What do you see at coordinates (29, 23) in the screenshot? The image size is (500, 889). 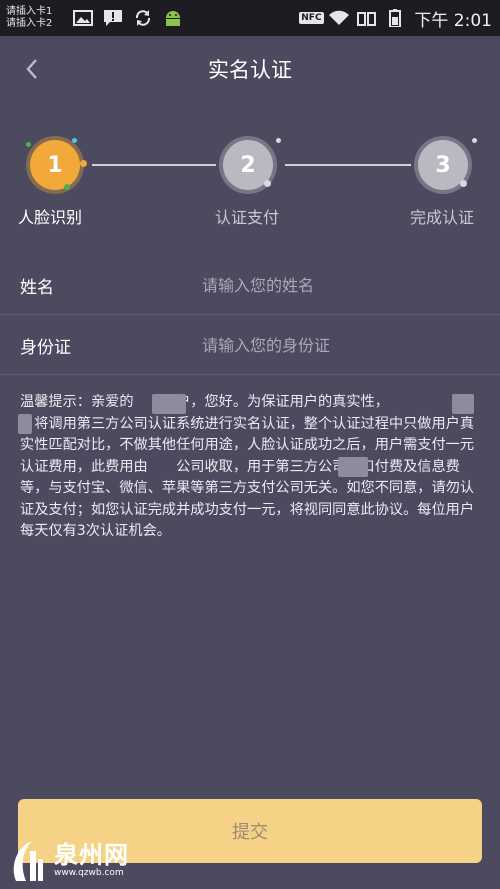 I see `sim2-text: 请插入卡2` at bounding box center [29, 23].